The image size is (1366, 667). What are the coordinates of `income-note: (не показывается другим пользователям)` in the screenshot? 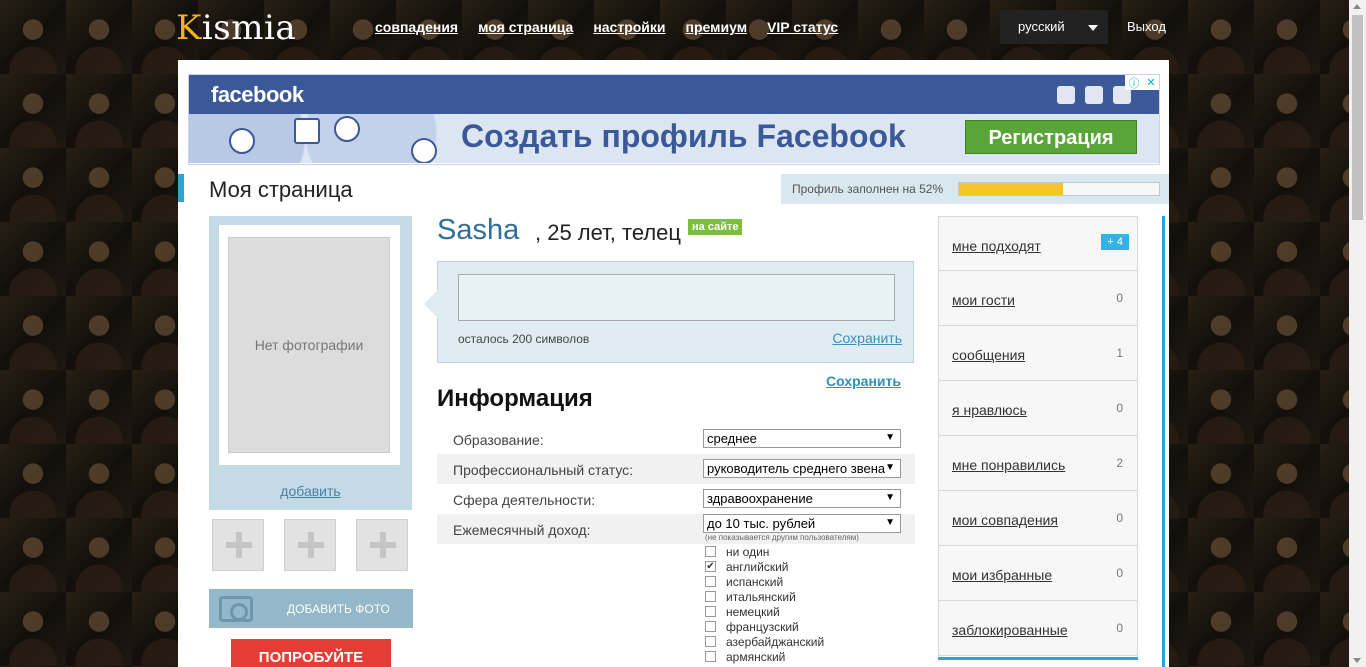 It's located at (782, 537).